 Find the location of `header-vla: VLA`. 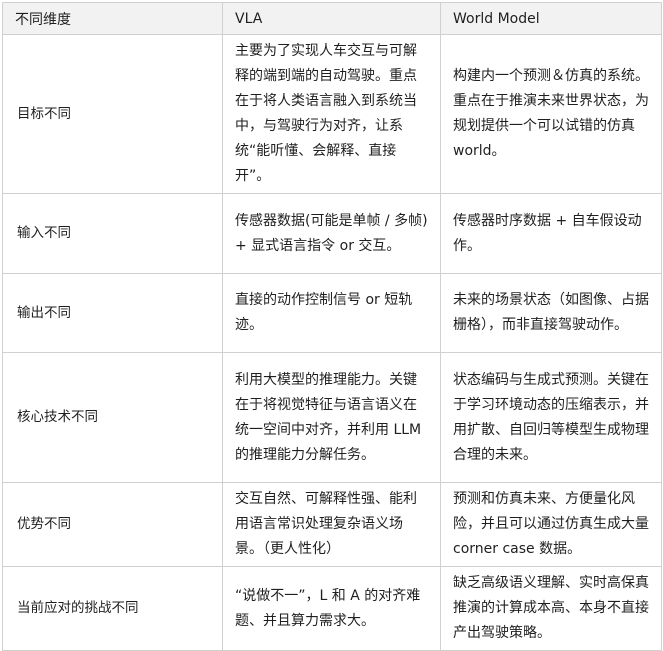

header-vla: VLA is located at coordinates (331, 18).